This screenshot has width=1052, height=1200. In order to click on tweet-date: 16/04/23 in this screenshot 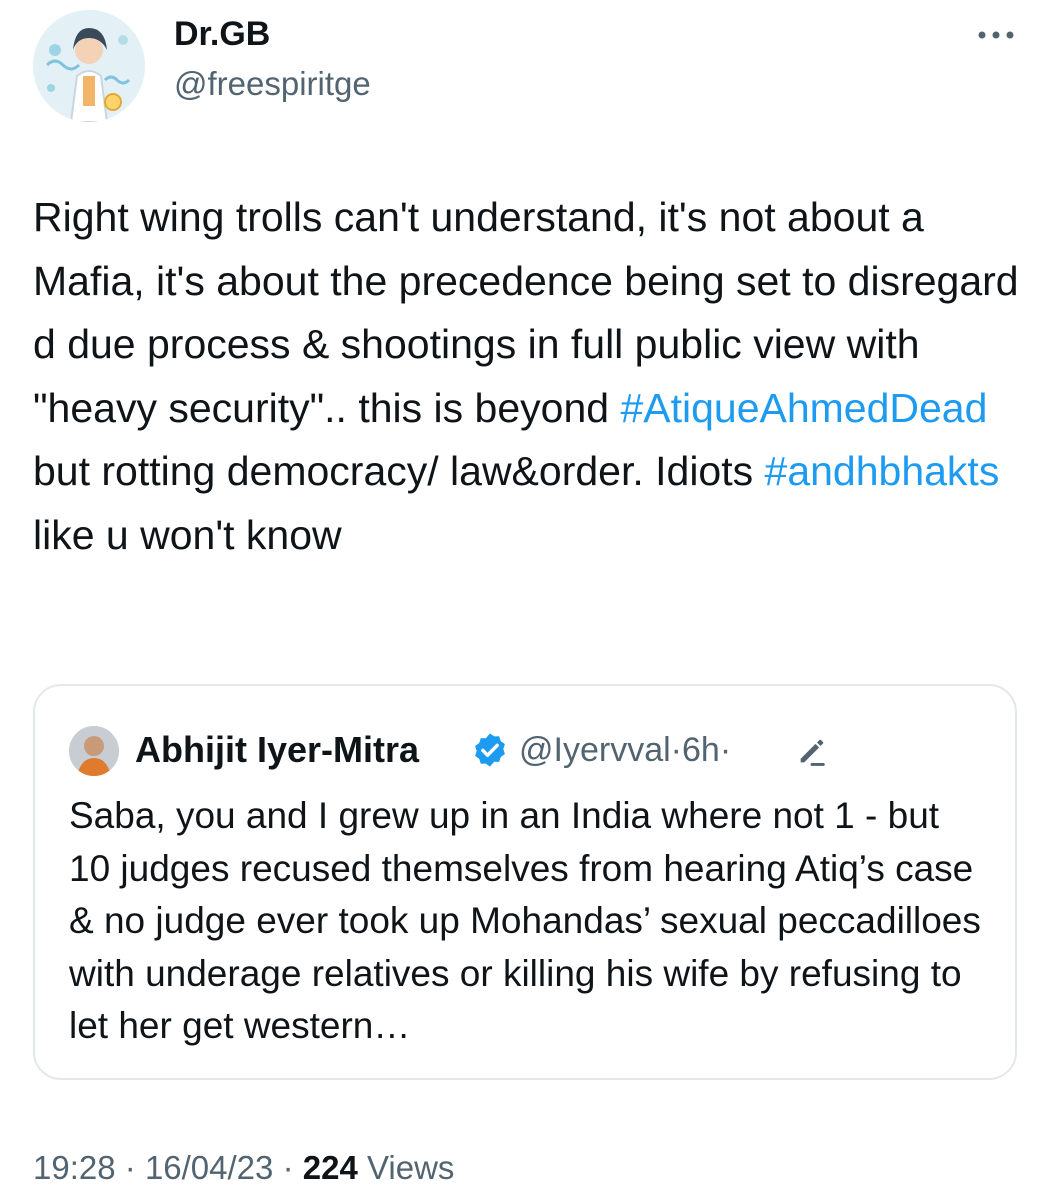, I will do `click(209, 1167)`.